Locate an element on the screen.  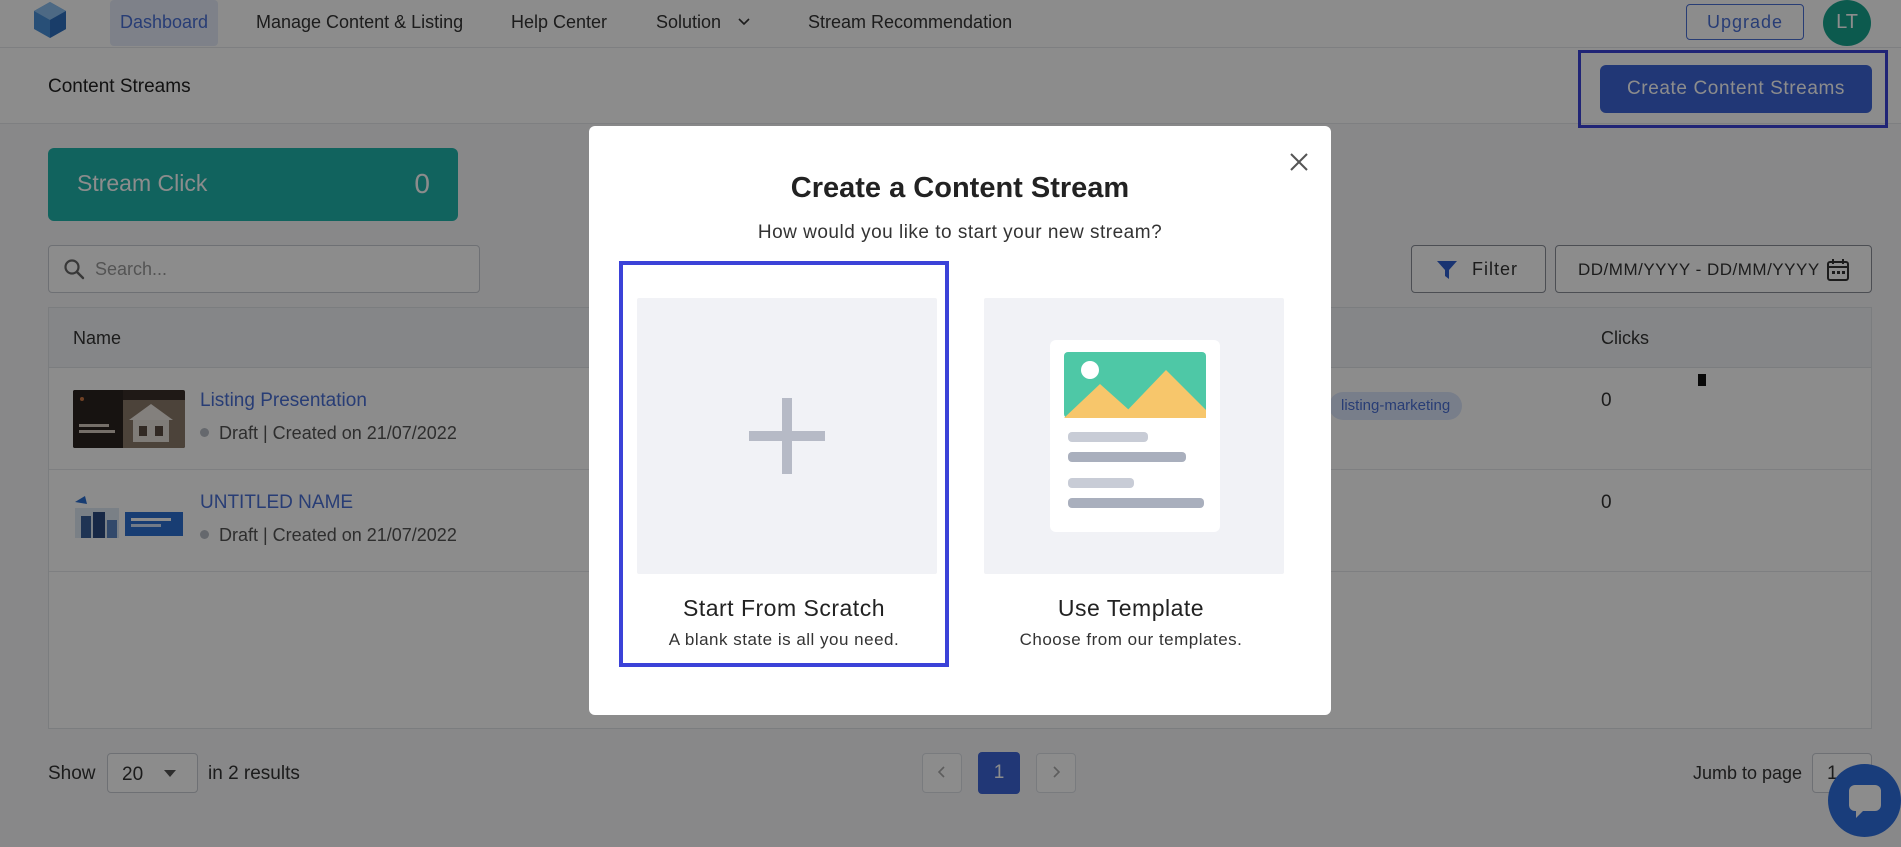
option-description: Choose from our templates. is located at coordinates (1131, 639).